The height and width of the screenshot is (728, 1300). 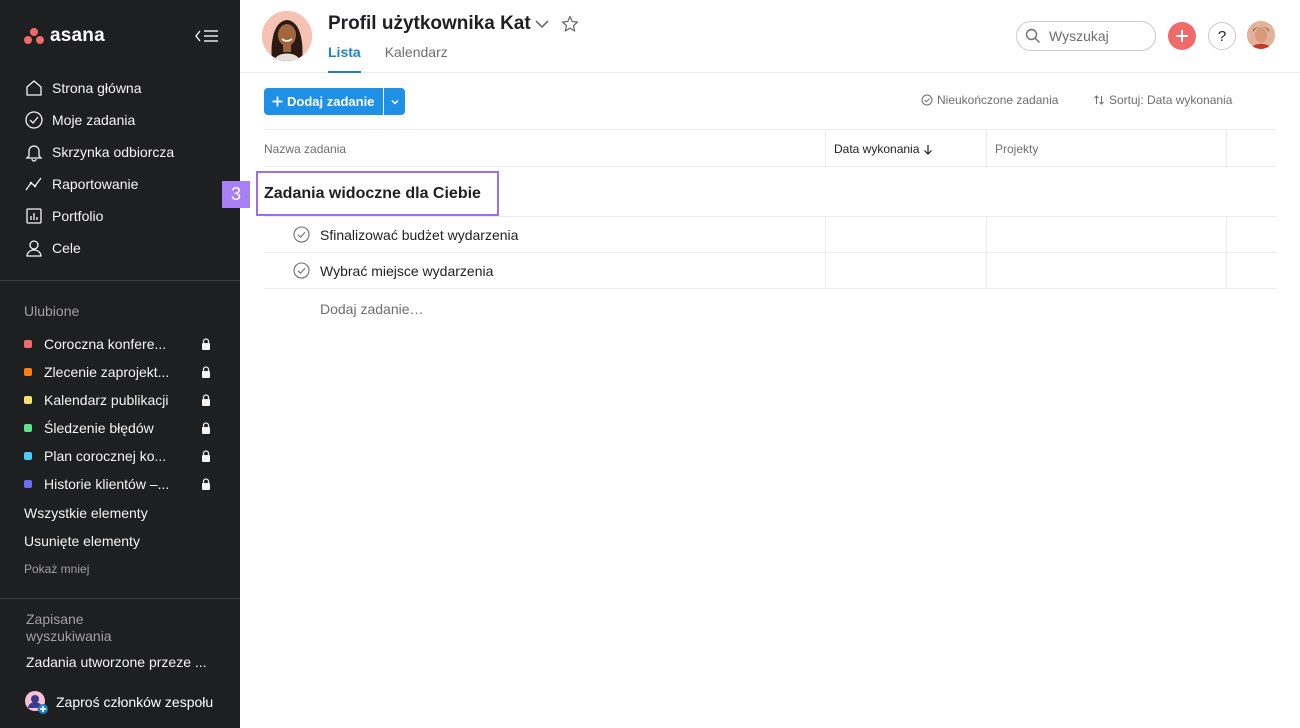 What do you see at coordinates (1097, 36) in the screenshot?
I see `search-input` at bounding box center [1097, 36].